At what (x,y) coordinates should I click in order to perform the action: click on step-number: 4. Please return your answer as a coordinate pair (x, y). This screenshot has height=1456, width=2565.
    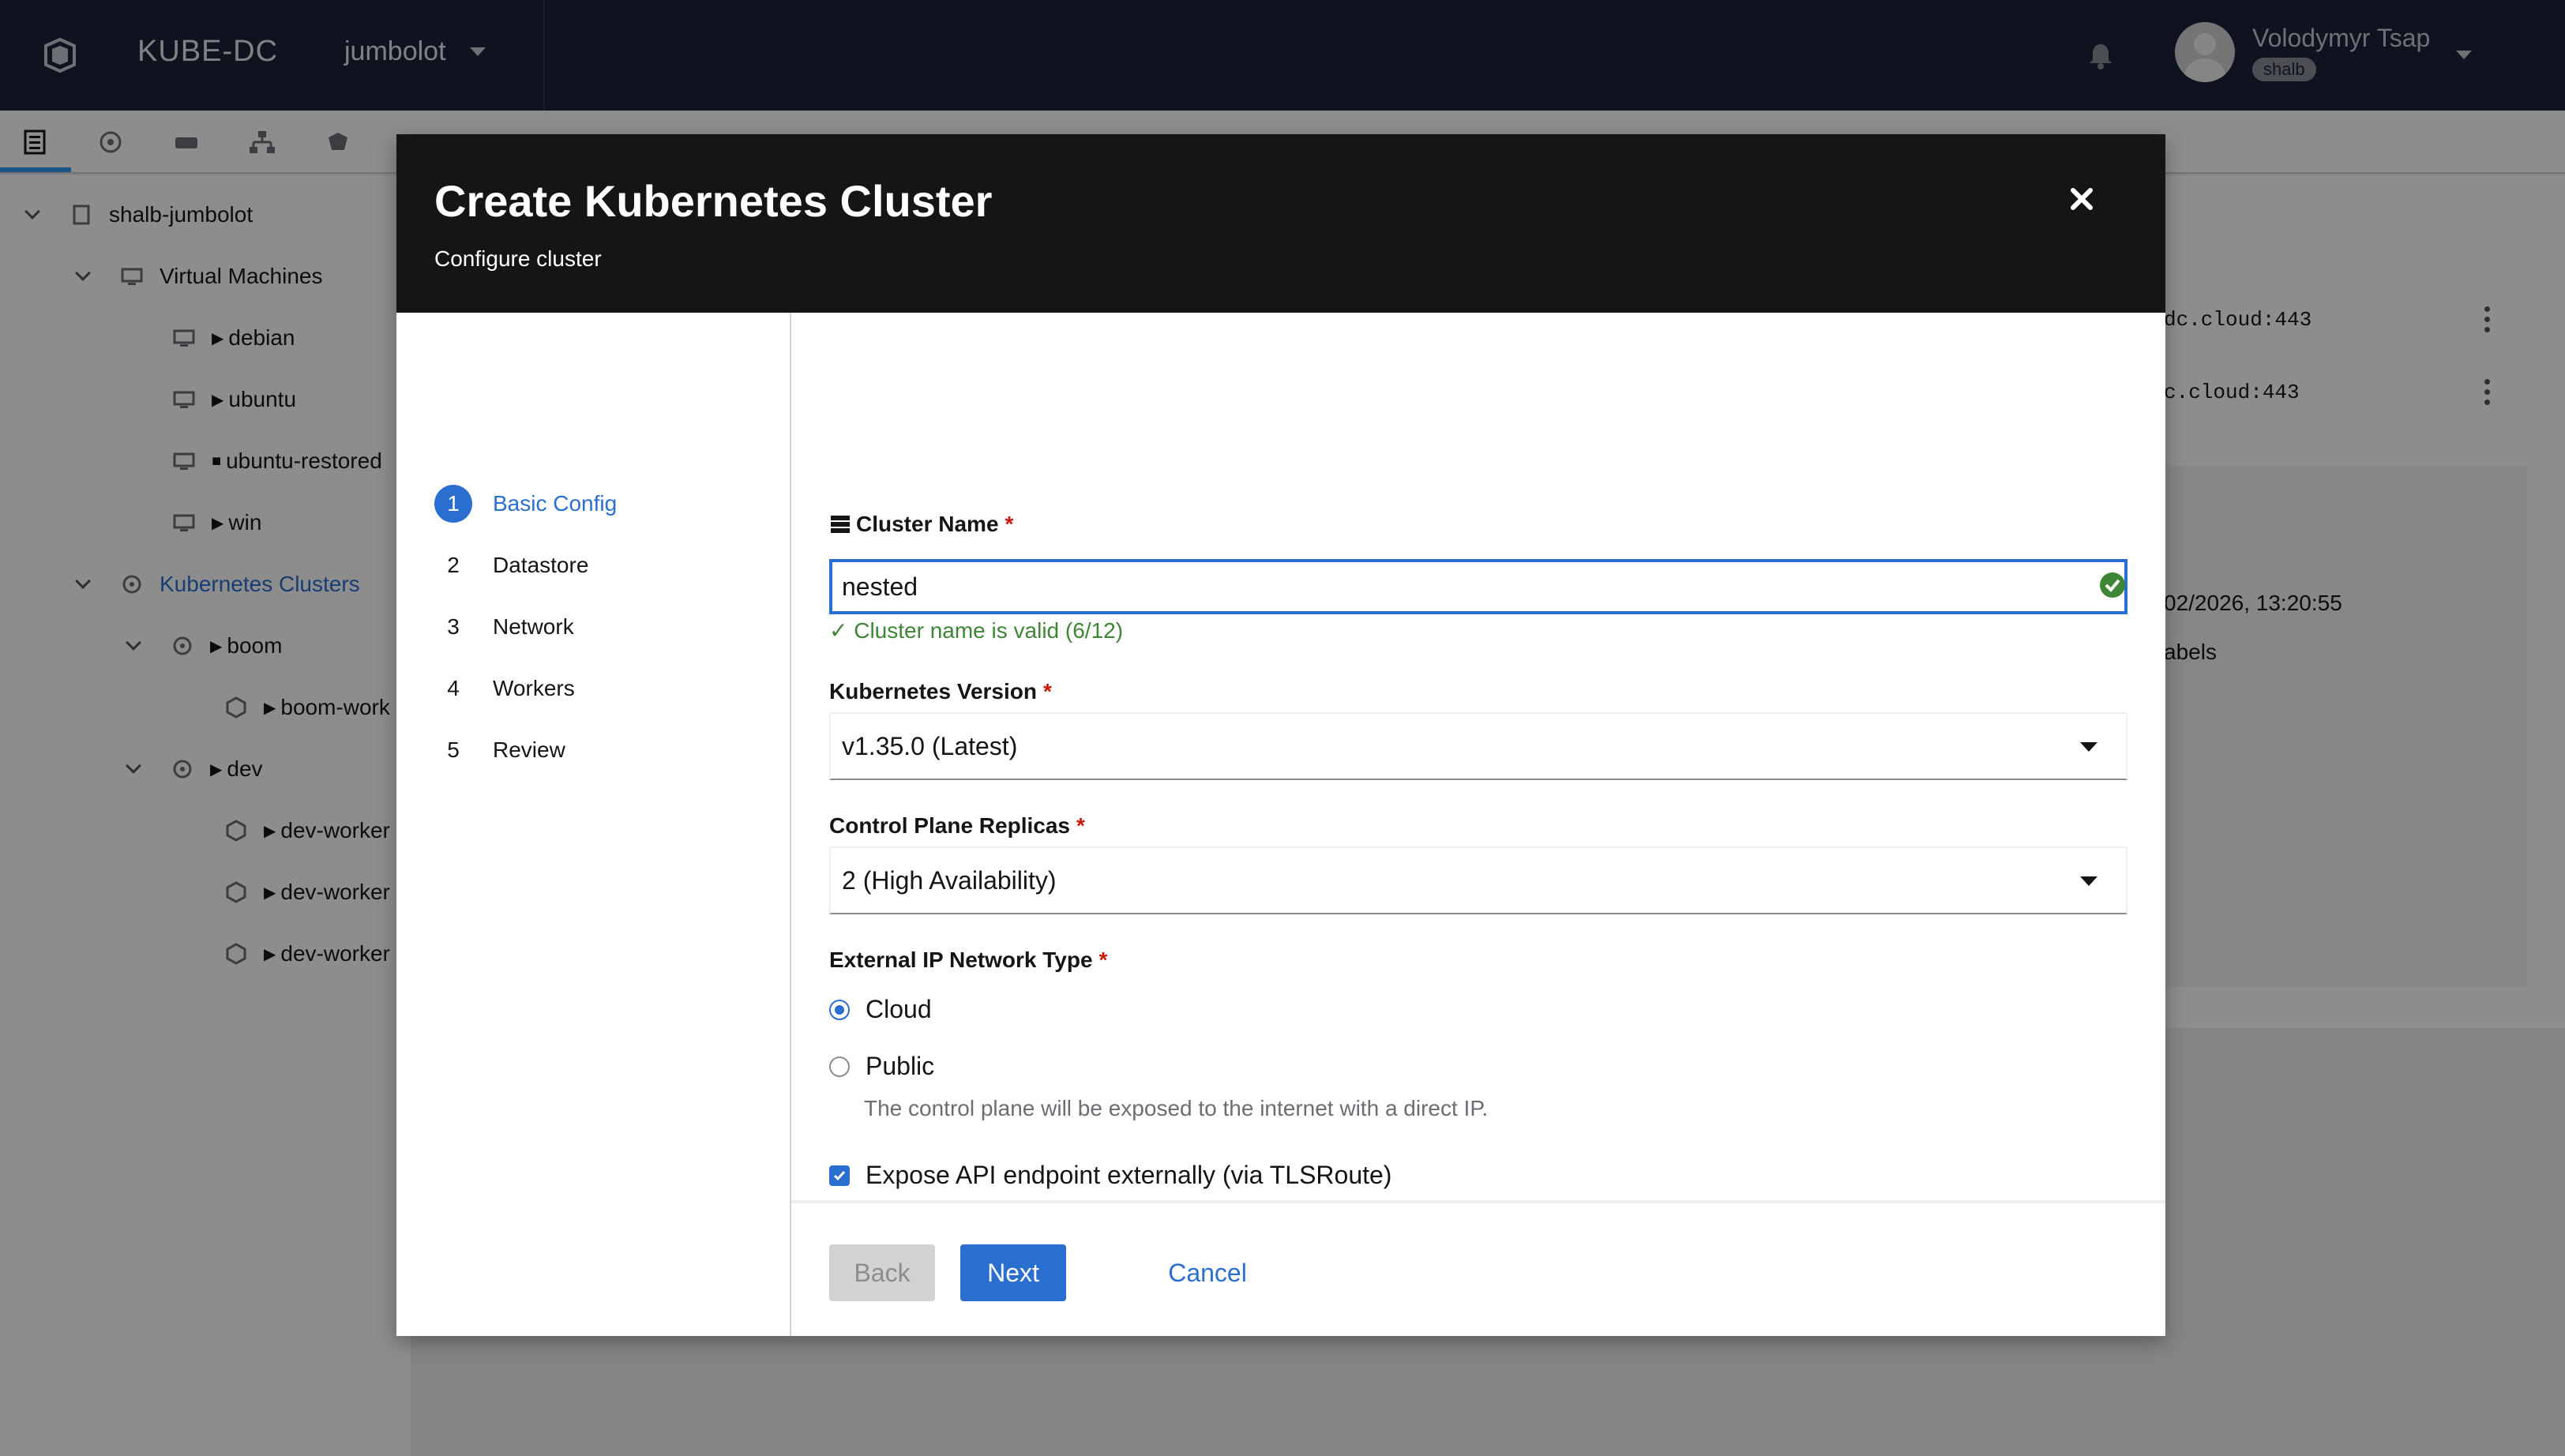
    Looking at the image, I should click on (453, 688).